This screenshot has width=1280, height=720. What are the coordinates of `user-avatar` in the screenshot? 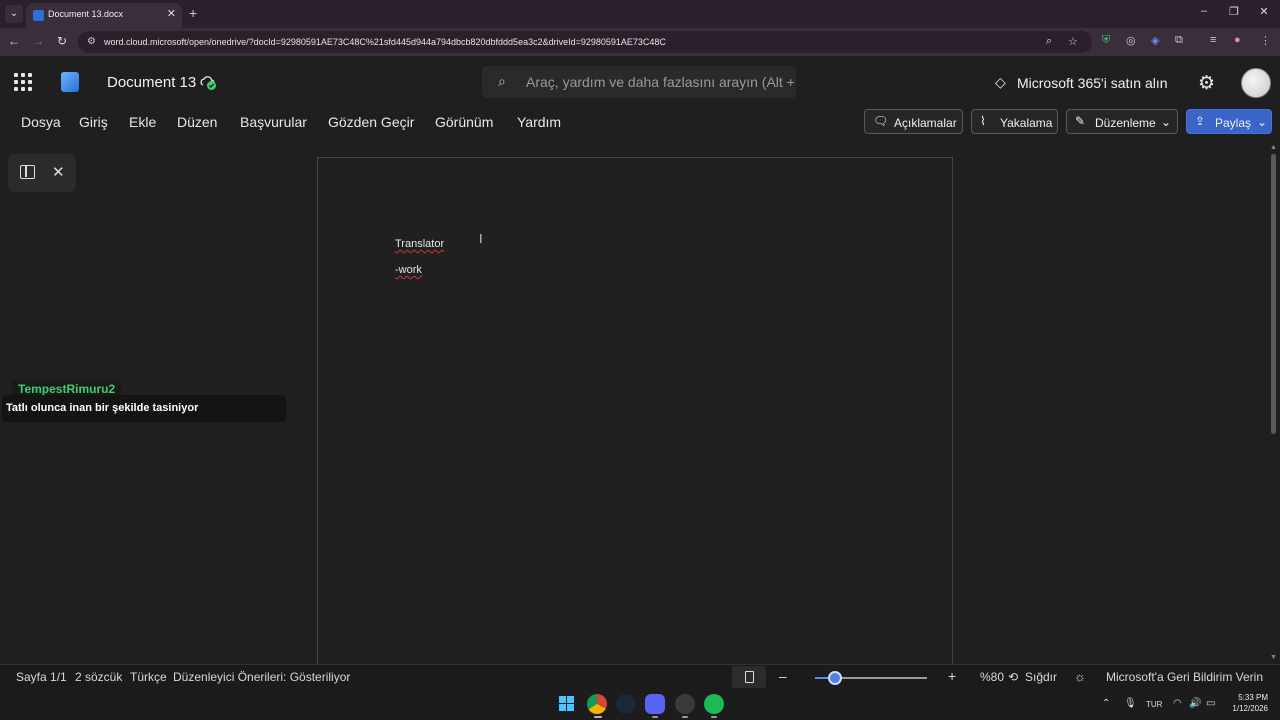 It's located at (1256, 83).